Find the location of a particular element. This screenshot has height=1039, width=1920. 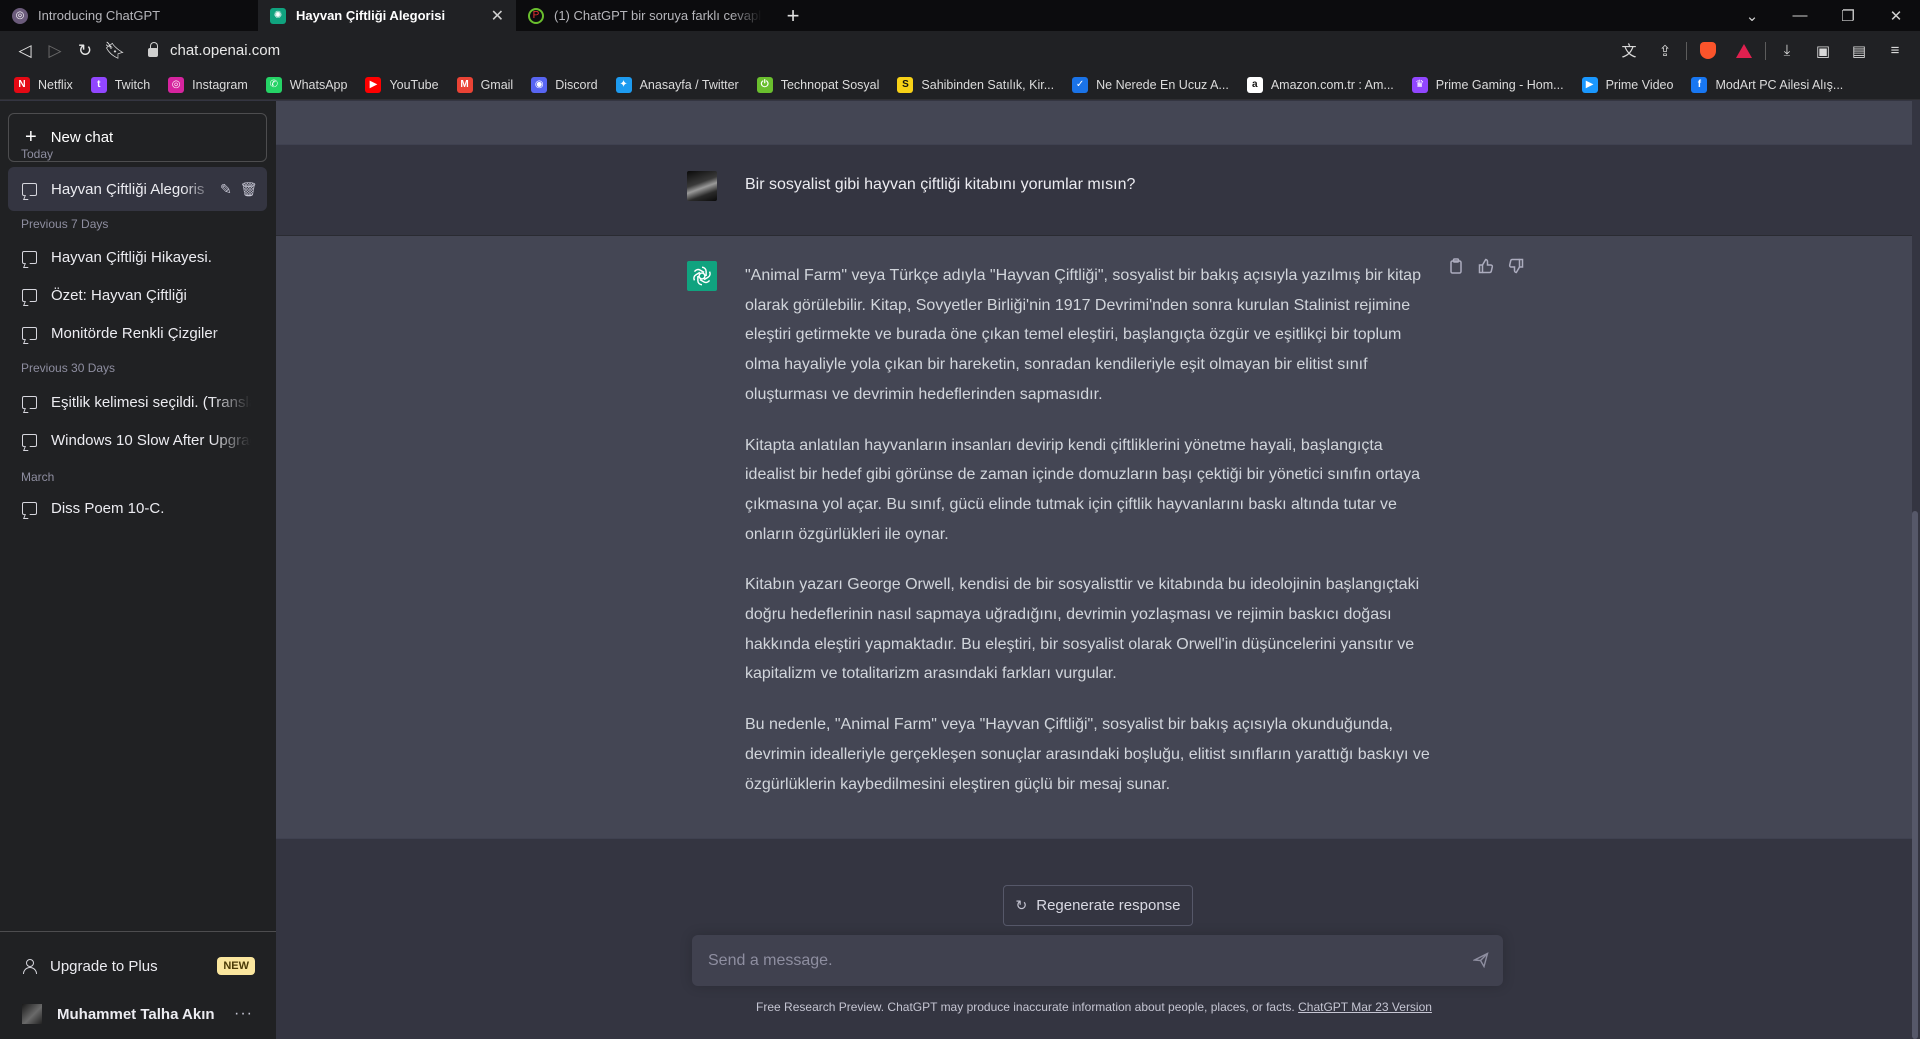

close-window-icon: ✕ is located at coordinates (1896, 16).